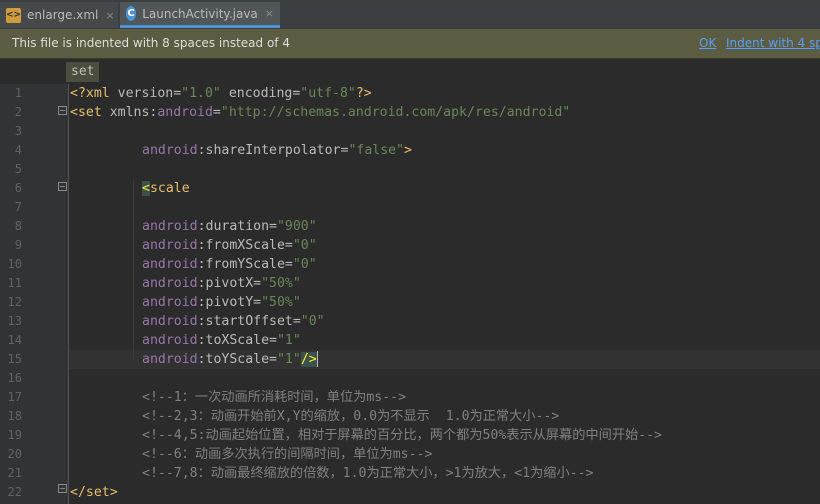 This screenshot has height=504, width=820. Describe the element at coordinates (18, 93) in the screenshot. I see `line-number: 1` at that location.